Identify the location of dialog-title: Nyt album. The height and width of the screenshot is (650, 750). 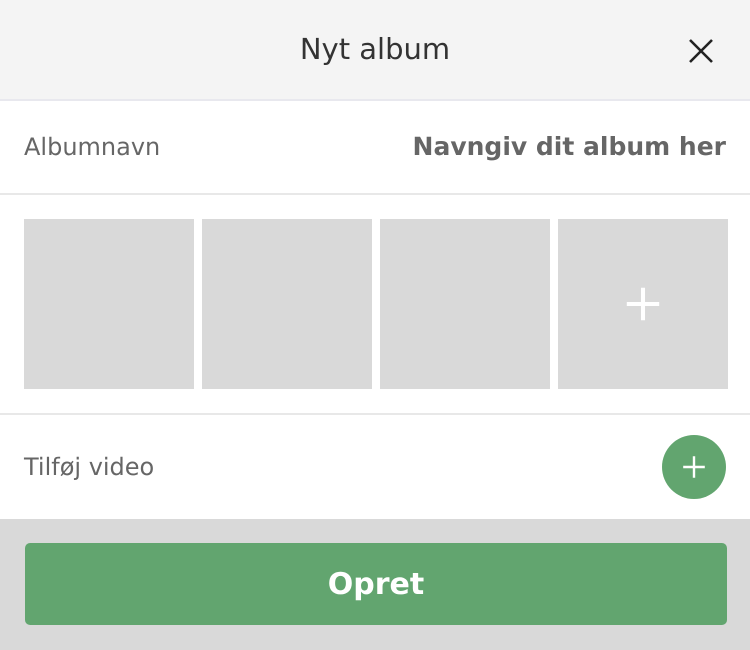
(375, 49).